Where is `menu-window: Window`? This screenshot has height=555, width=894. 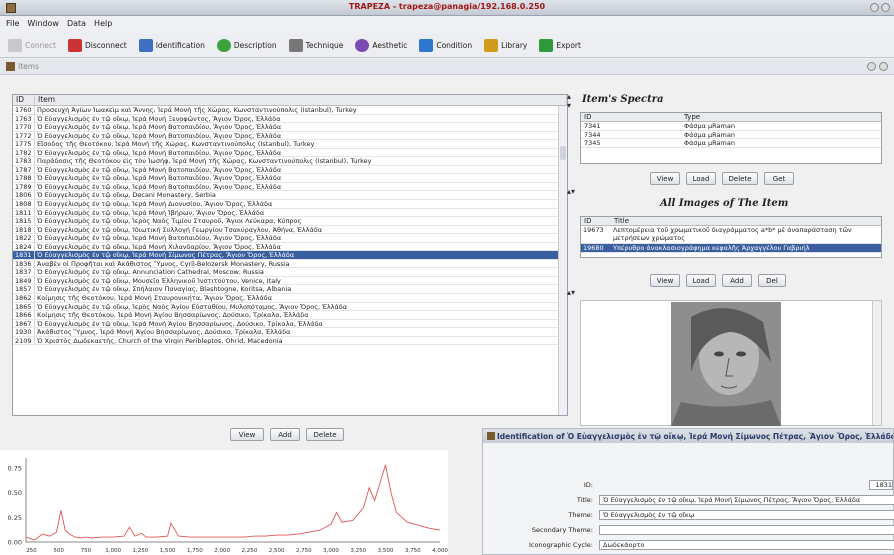 menu-window: Window is located at coordinates (43, 25).